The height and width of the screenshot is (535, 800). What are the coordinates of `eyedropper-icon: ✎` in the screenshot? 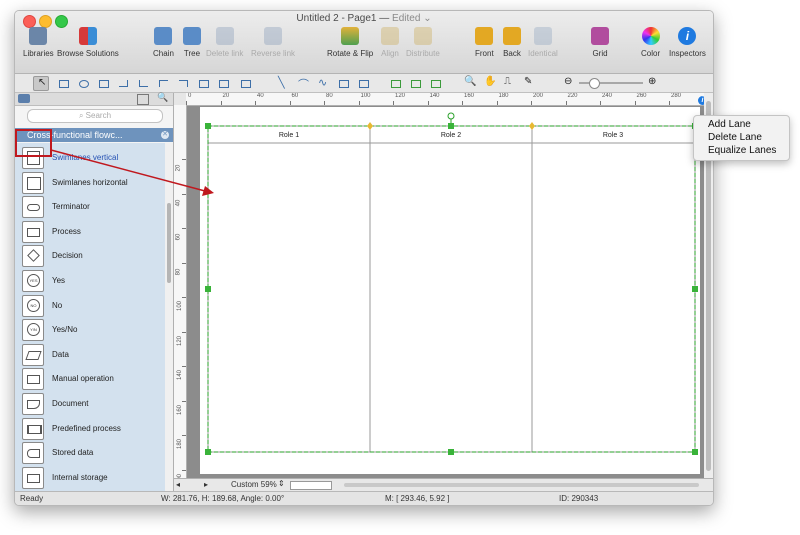 It's located at (528, 81).